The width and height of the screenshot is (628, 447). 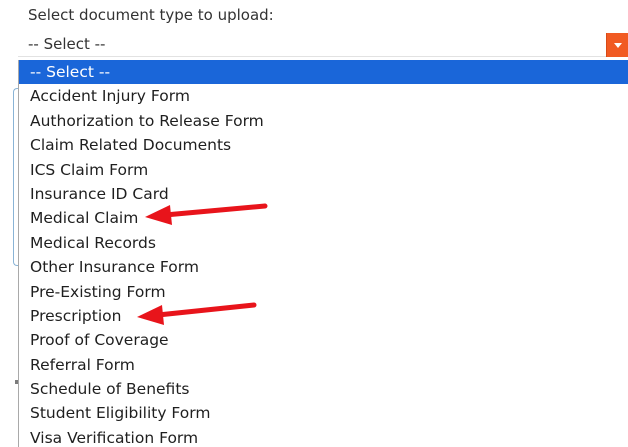 I want to click on select-toggle-button, so click(x=617, y=45).